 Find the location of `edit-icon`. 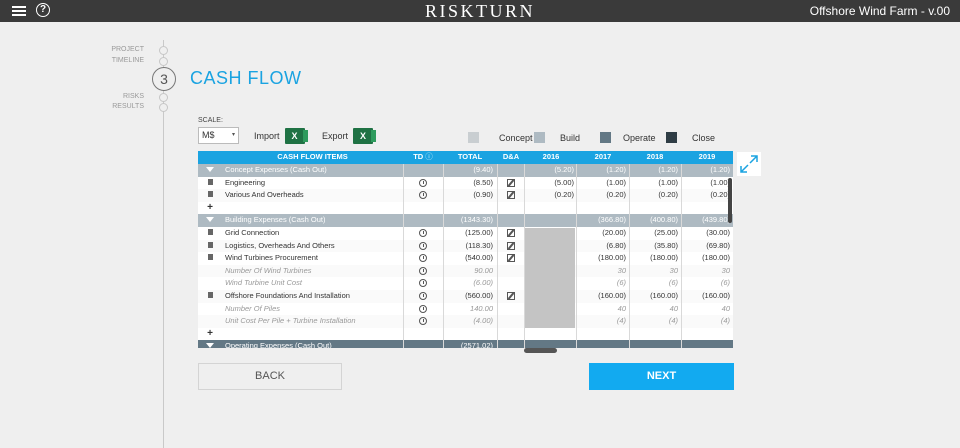

edit-icon is located at coordinates (511, 233).